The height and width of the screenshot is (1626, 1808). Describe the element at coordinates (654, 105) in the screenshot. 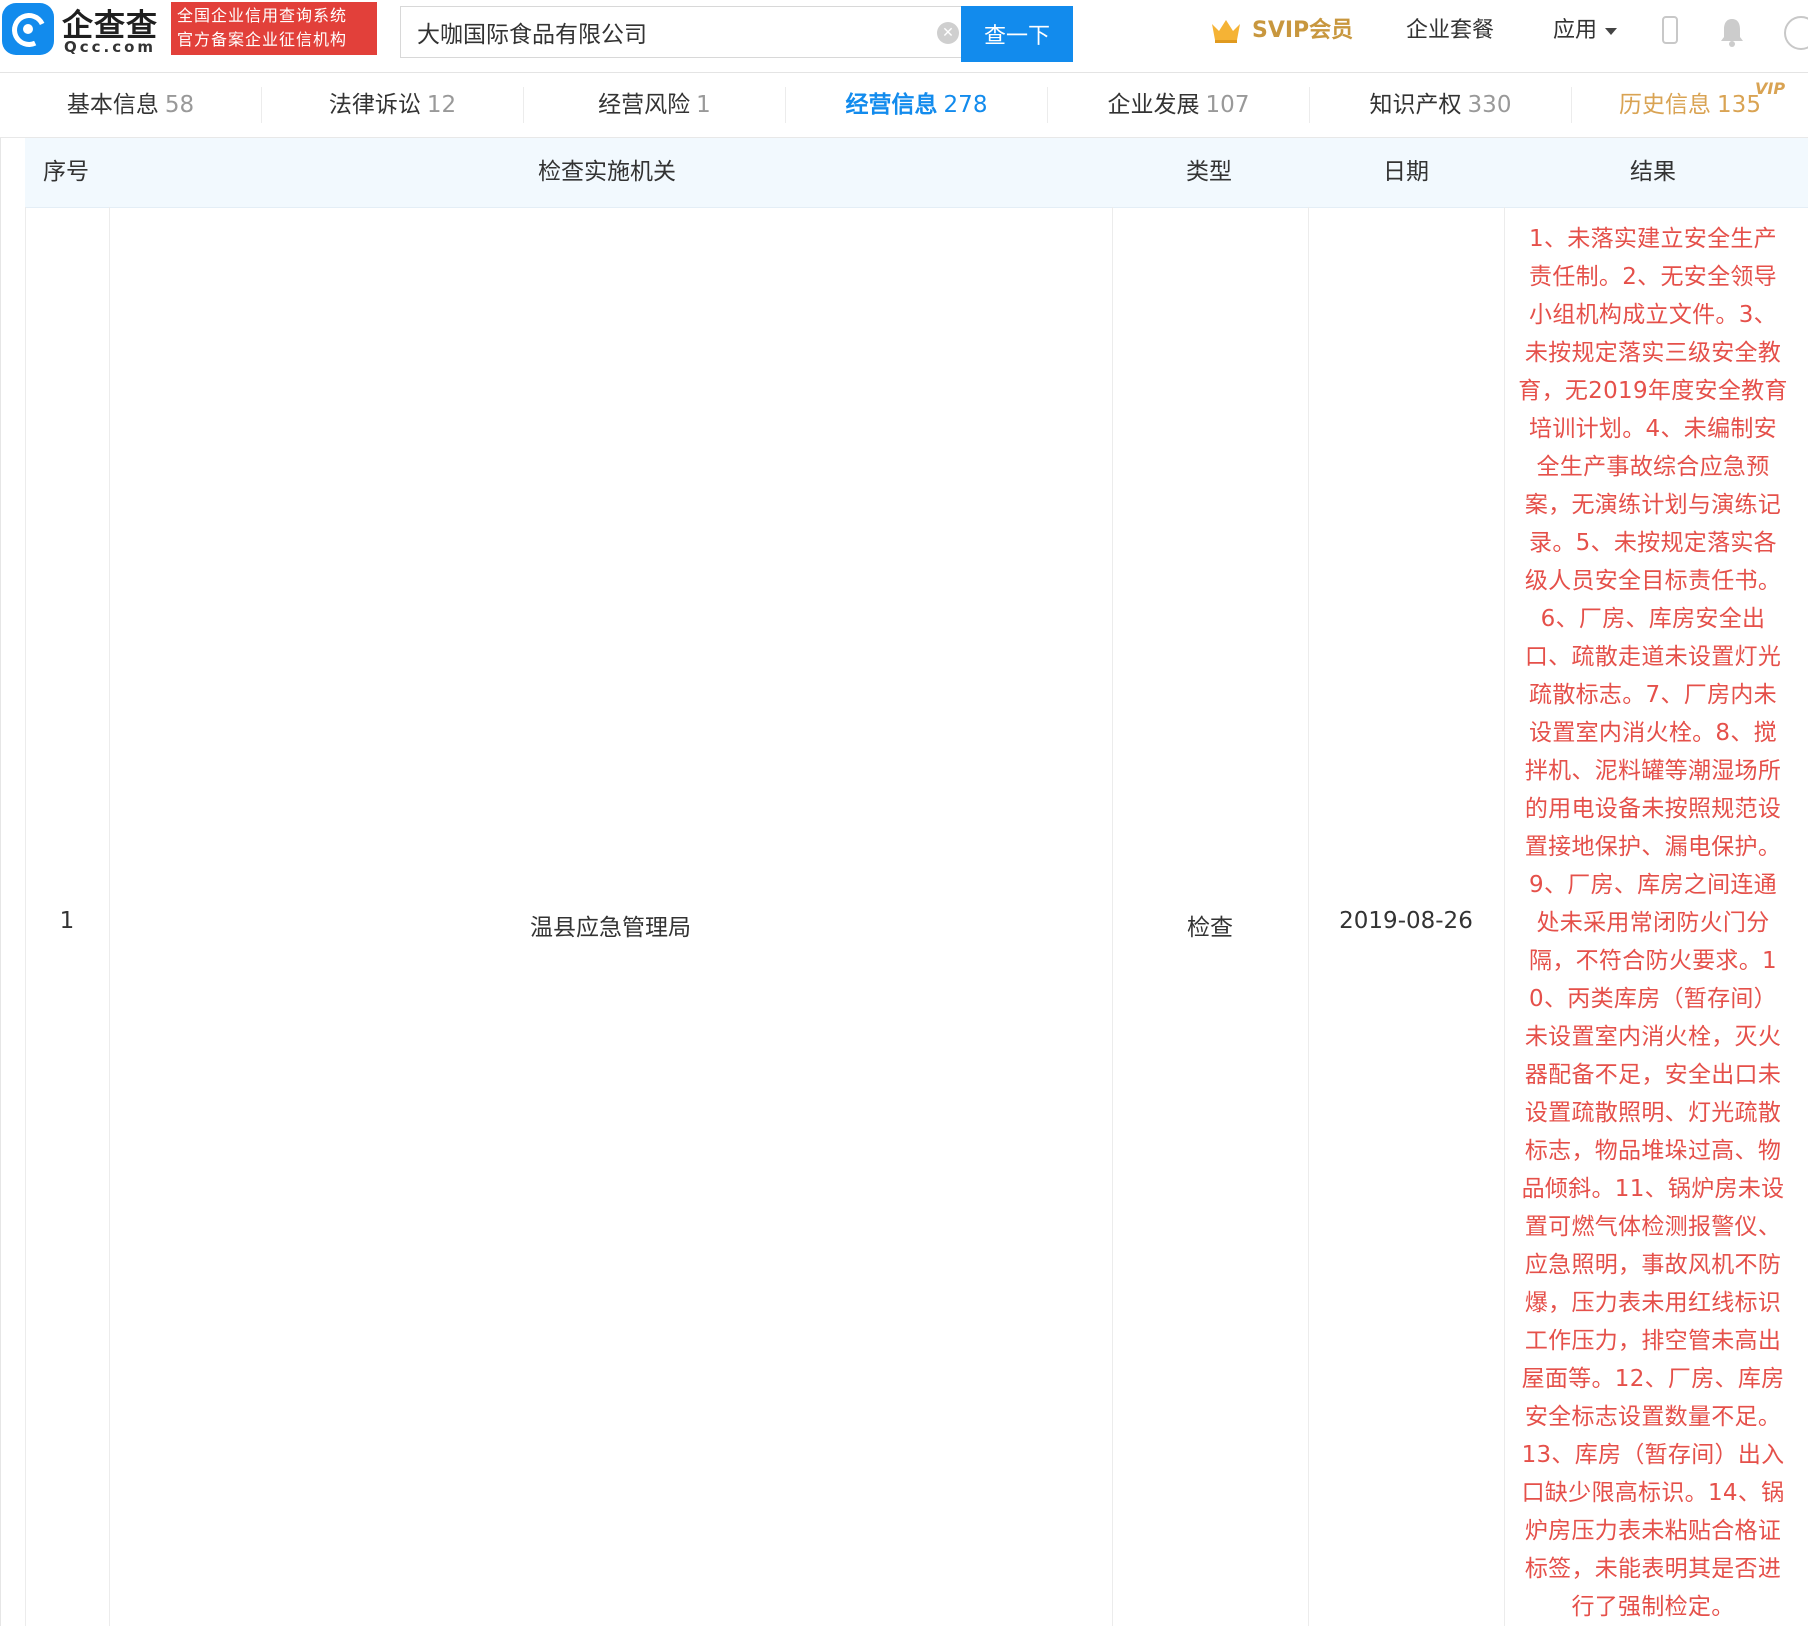

I see `tab-risk: 经营风险 1` at that location.